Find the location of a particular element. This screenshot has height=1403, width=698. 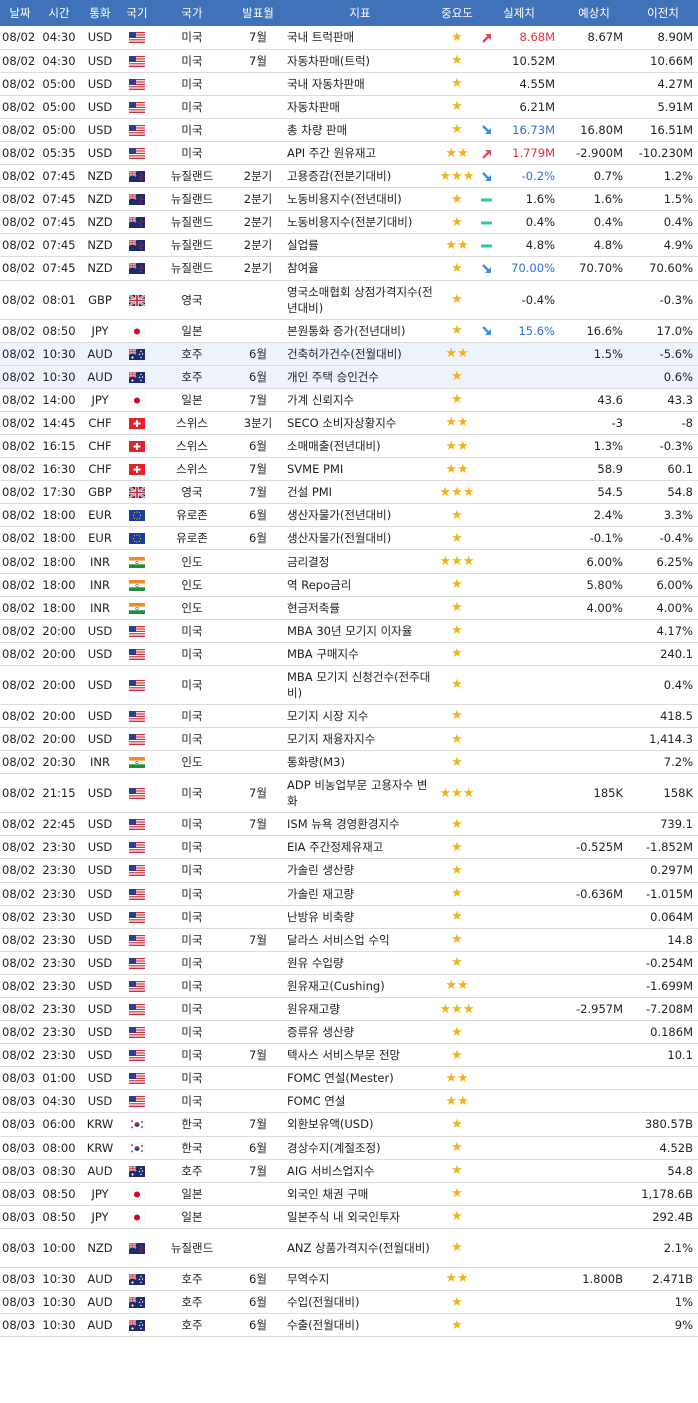

row-indicator: 건축허가건수(전월대비) is located at coordinates (360, 354).